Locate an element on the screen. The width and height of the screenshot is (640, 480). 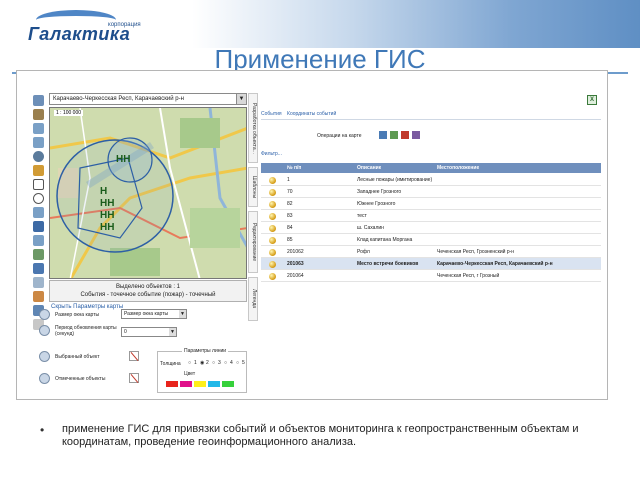
clock-icon is located at coordinates (44, 330).